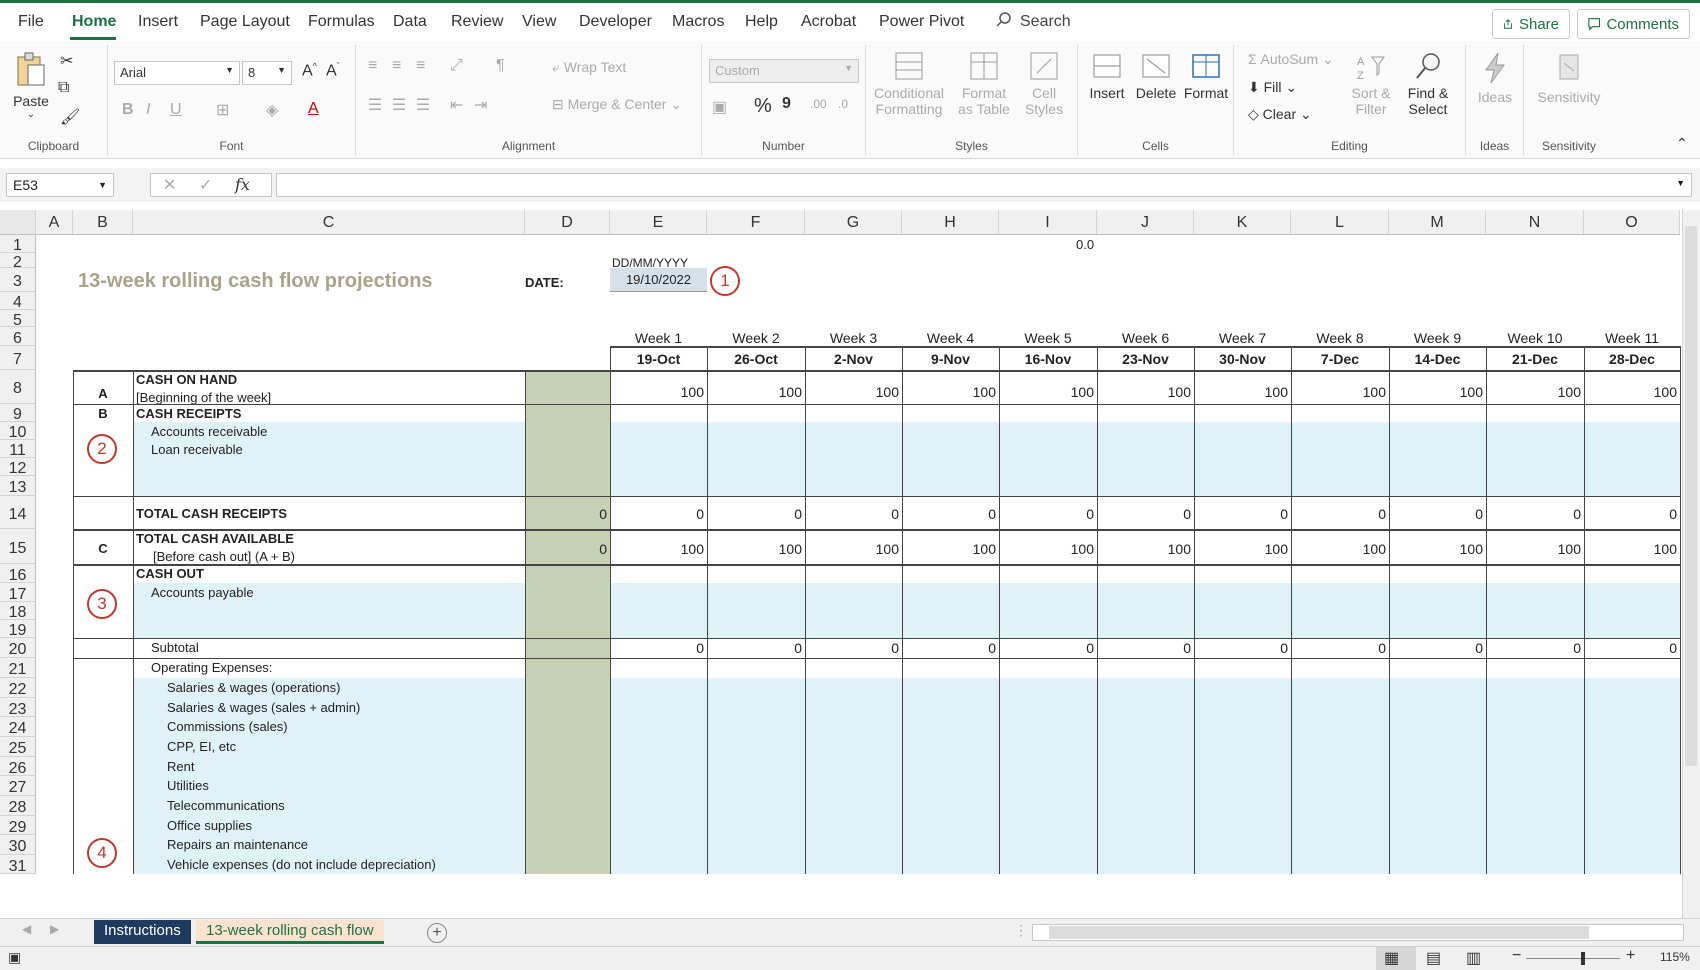 This screenshot has width=1700, height=970. I want to click on align-middle-icon: ≡, so click(396, 66).